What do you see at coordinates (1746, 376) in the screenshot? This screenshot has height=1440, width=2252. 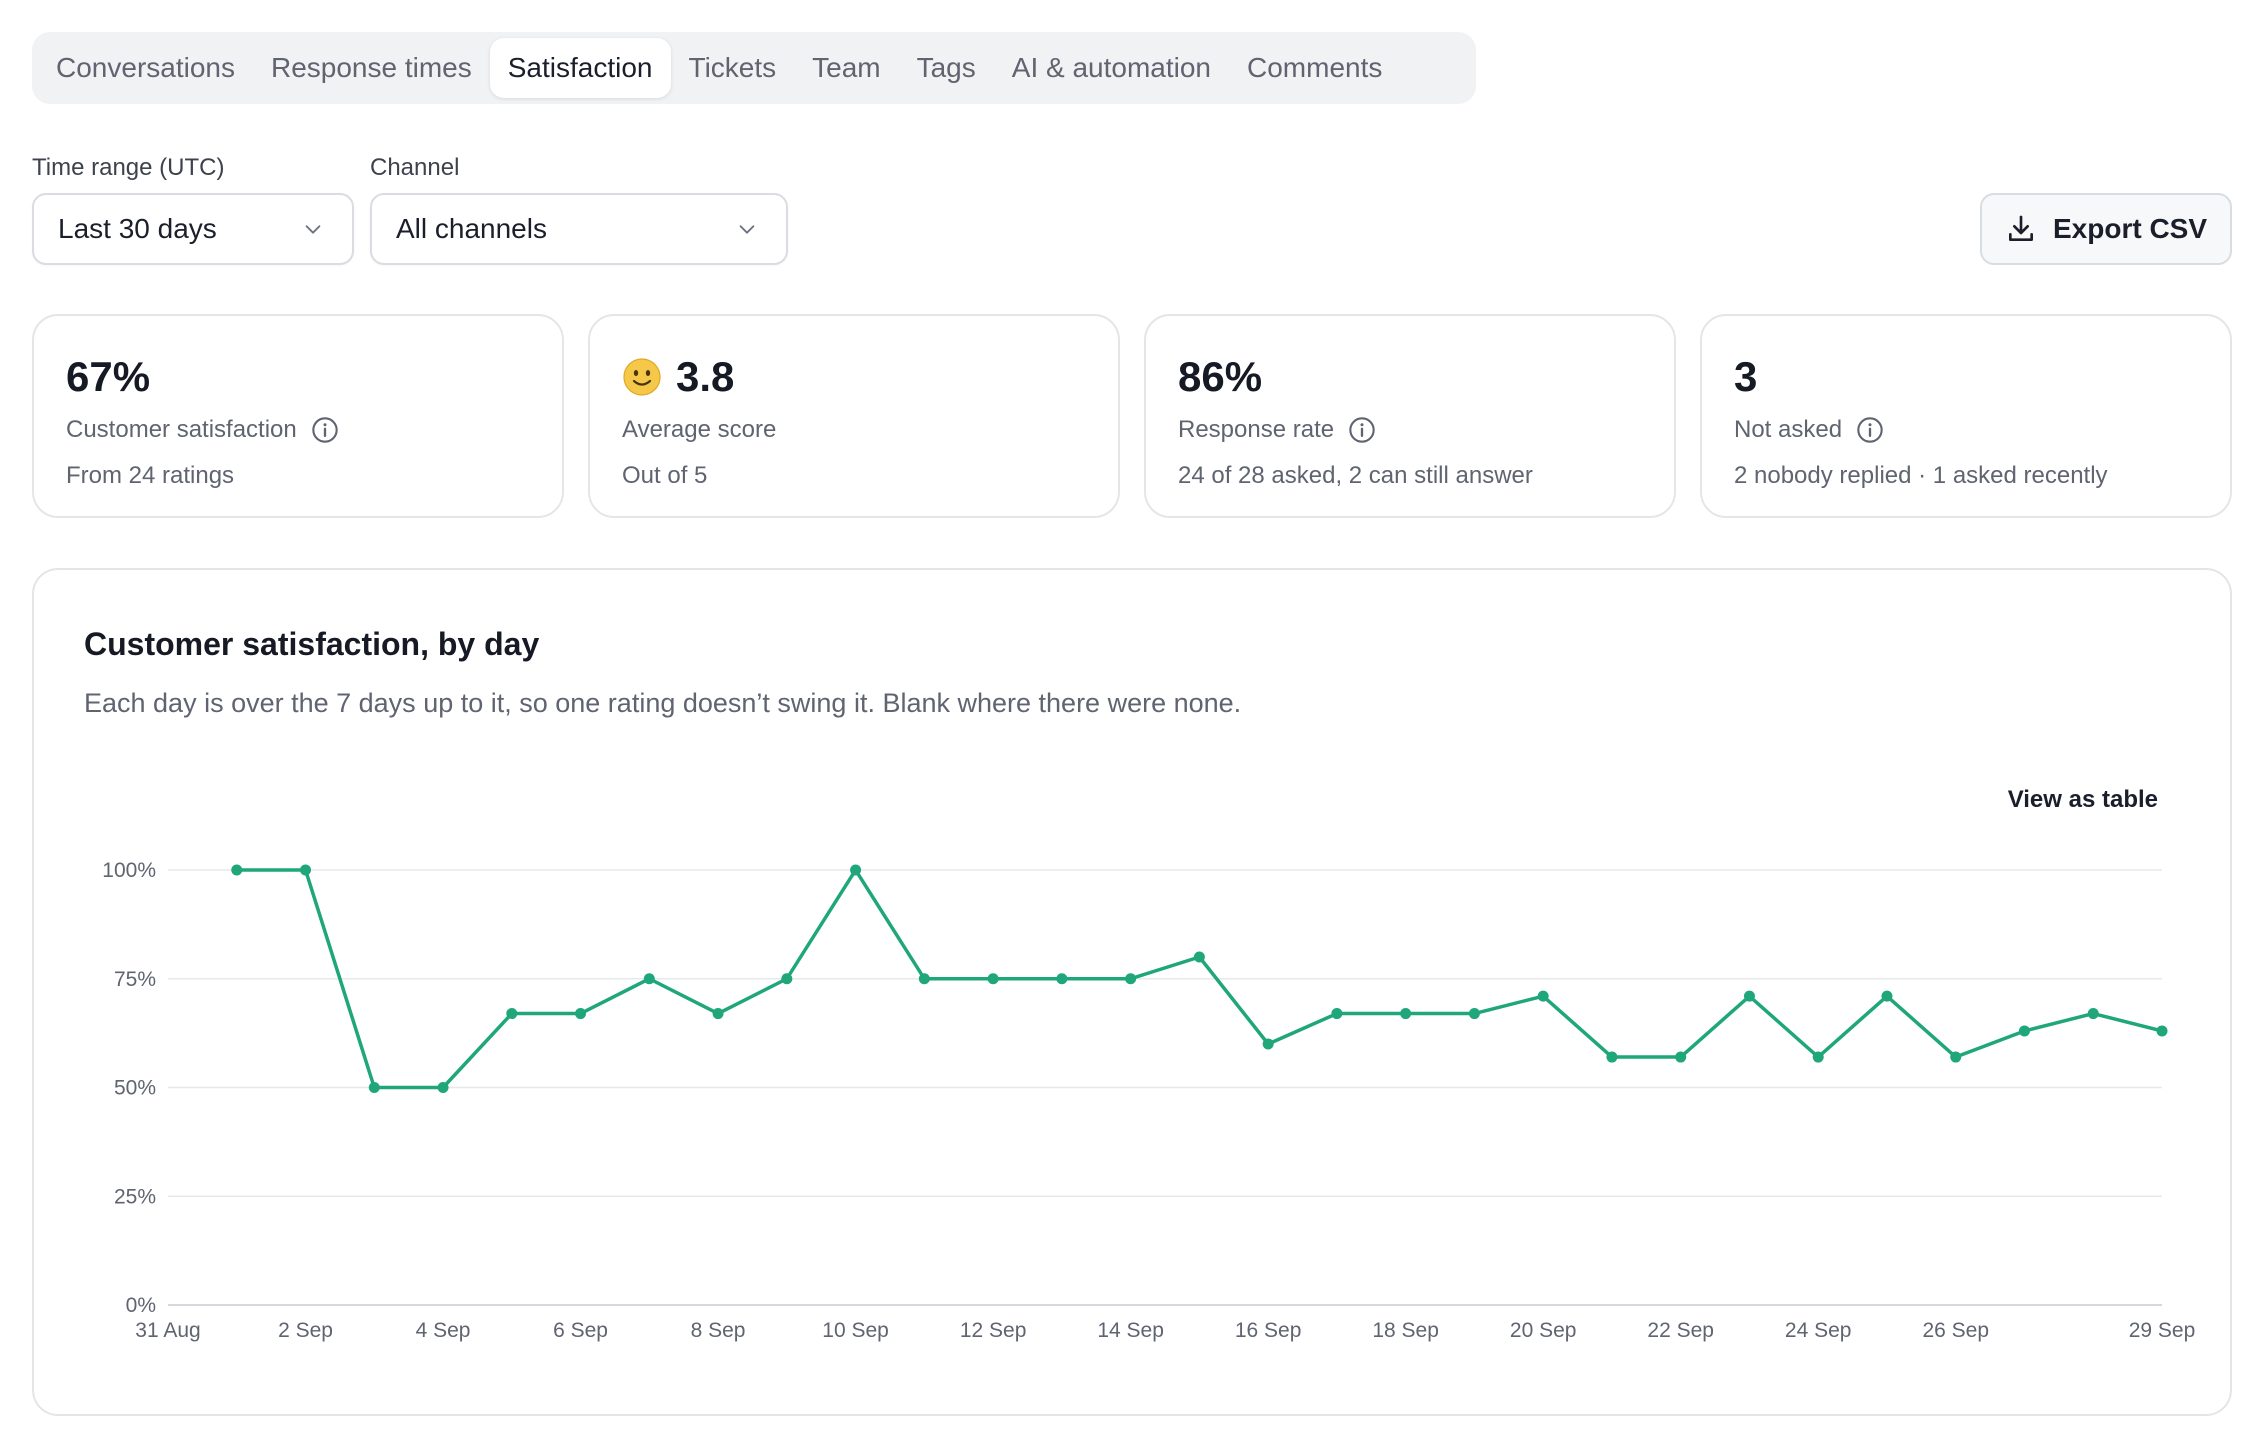 I see `stat-value: 3` at bounding box center [1746, 376].